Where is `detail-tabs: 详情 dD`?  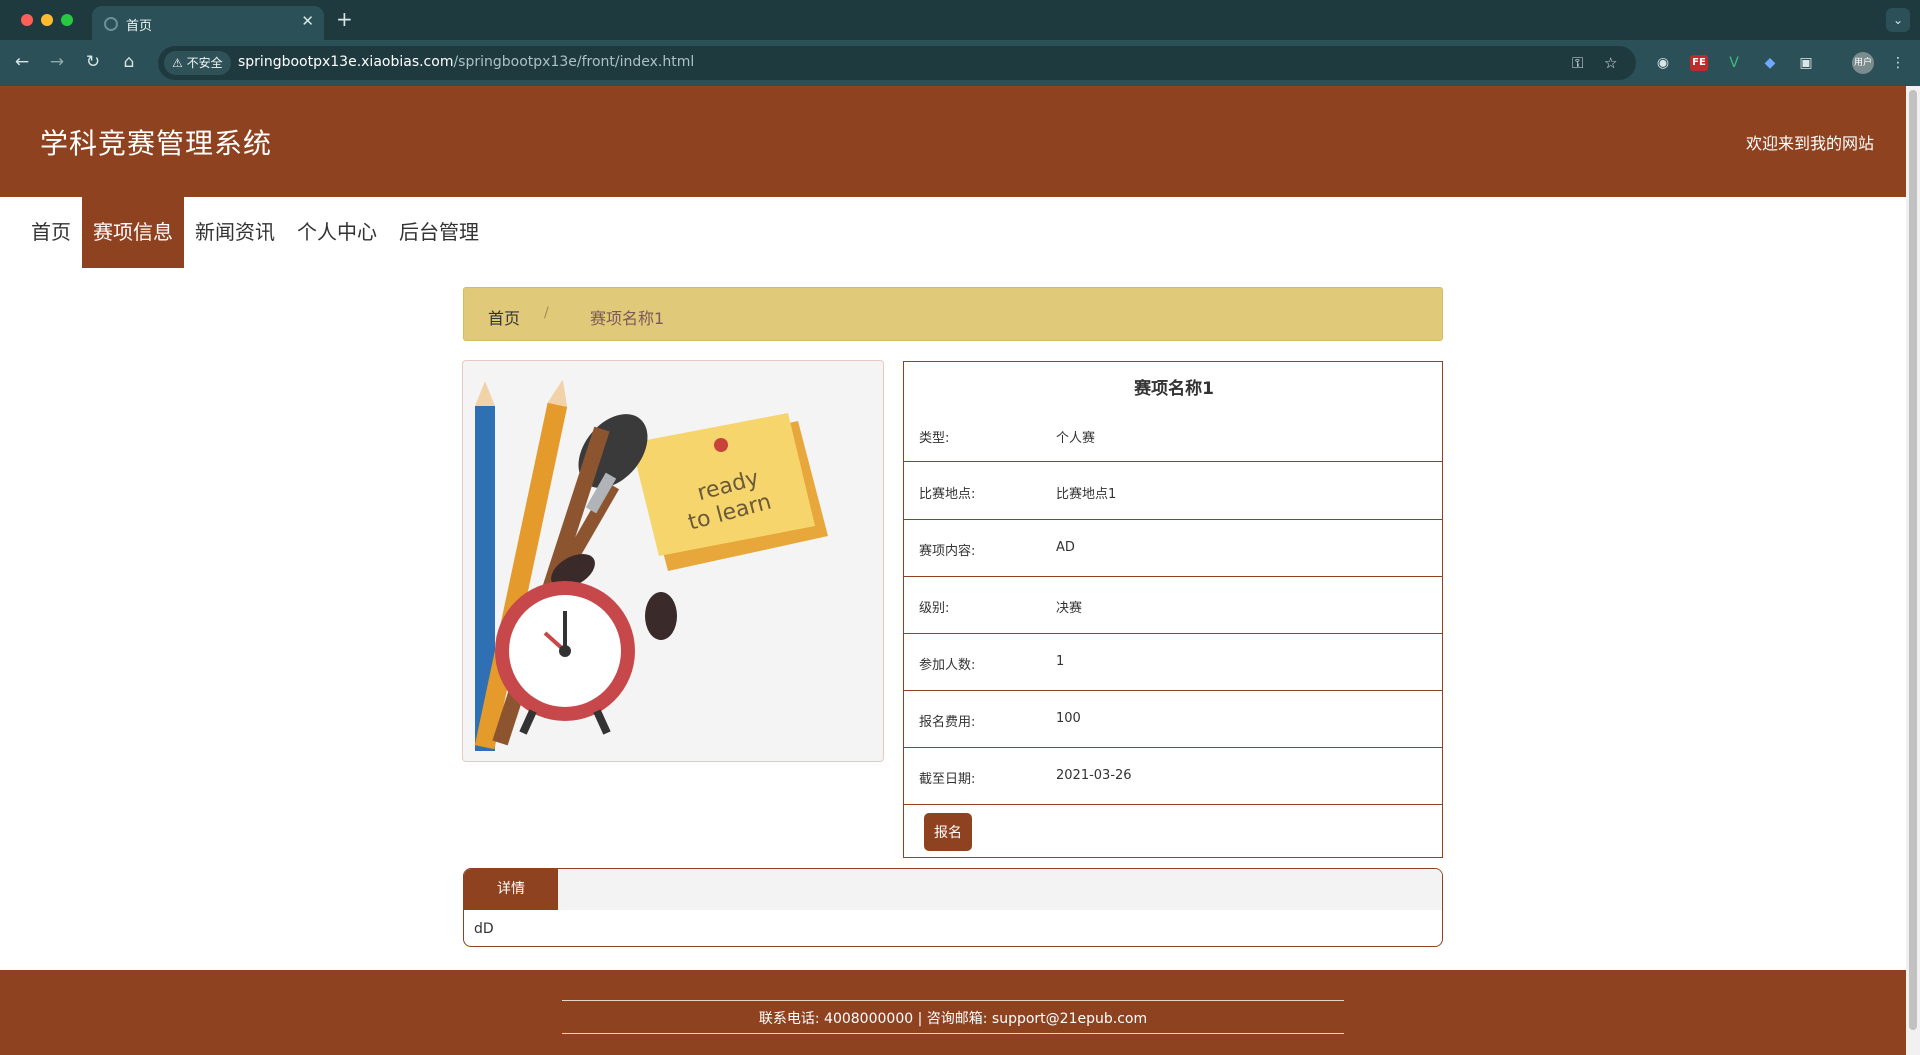
detail-tabs: 详情 dD is located at coordinates (953, 907).